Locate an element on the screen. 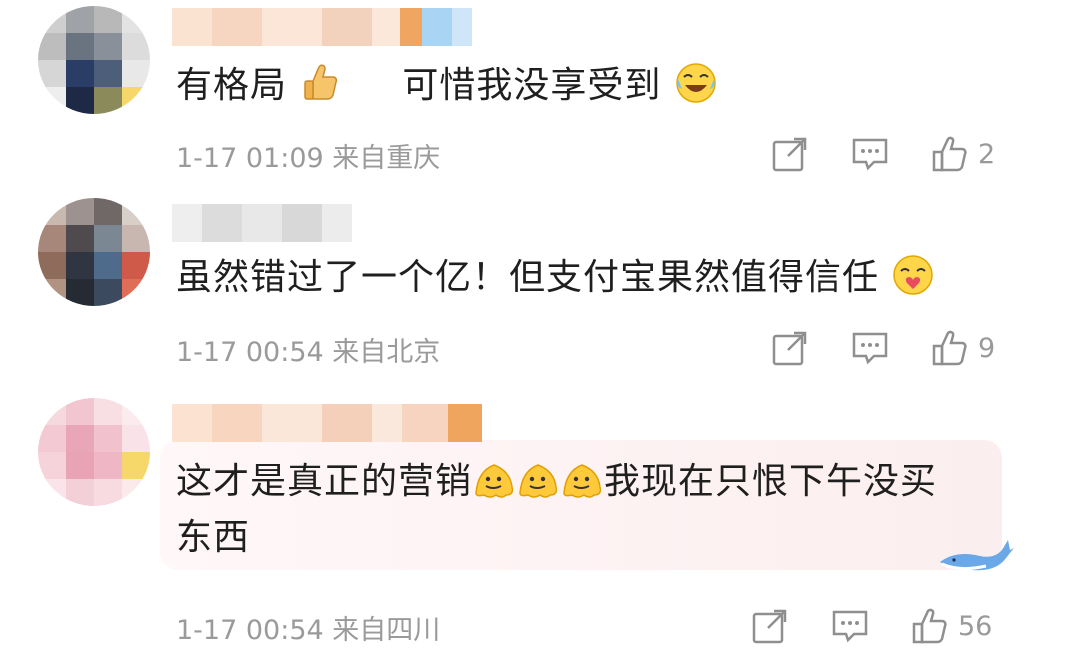 This screenshot has height=669, width=1080. laughing-crying-icon is located at coordinates (696, 83).